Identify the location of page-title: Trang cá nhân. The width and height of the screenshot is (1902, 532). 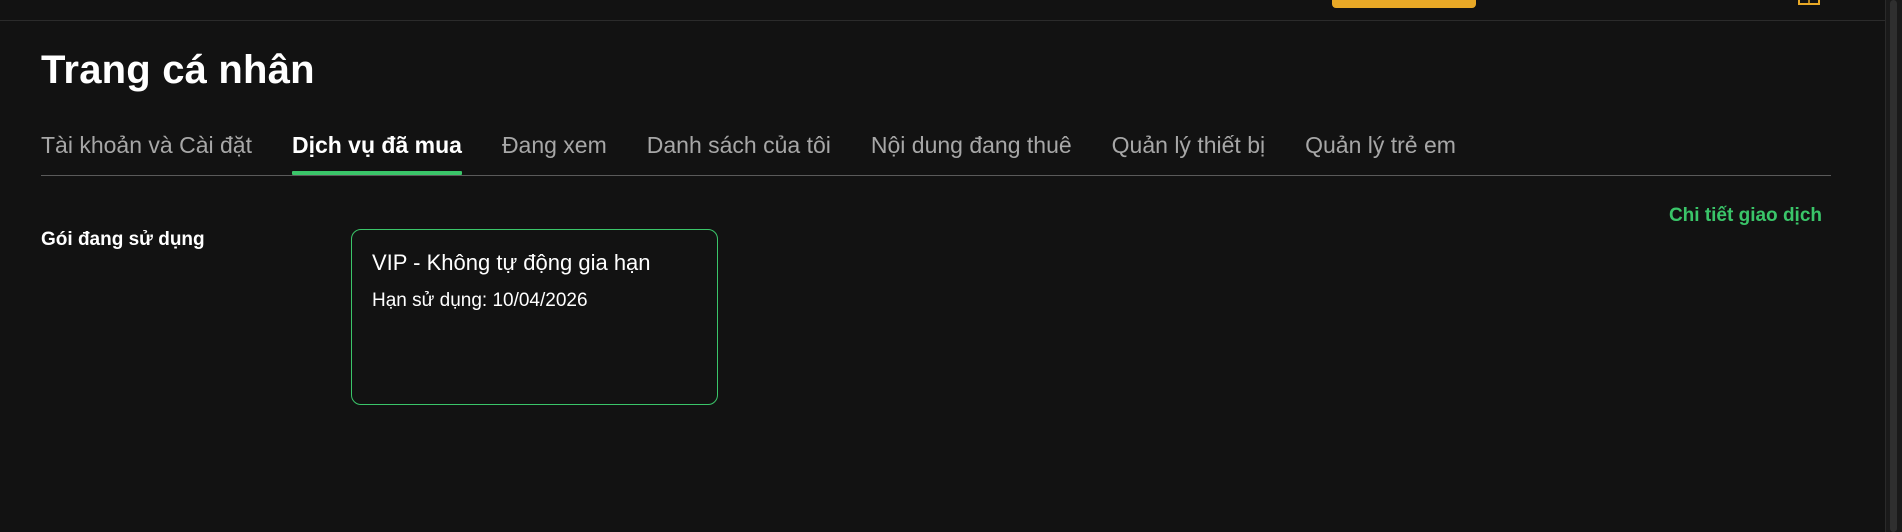
(178, 70).